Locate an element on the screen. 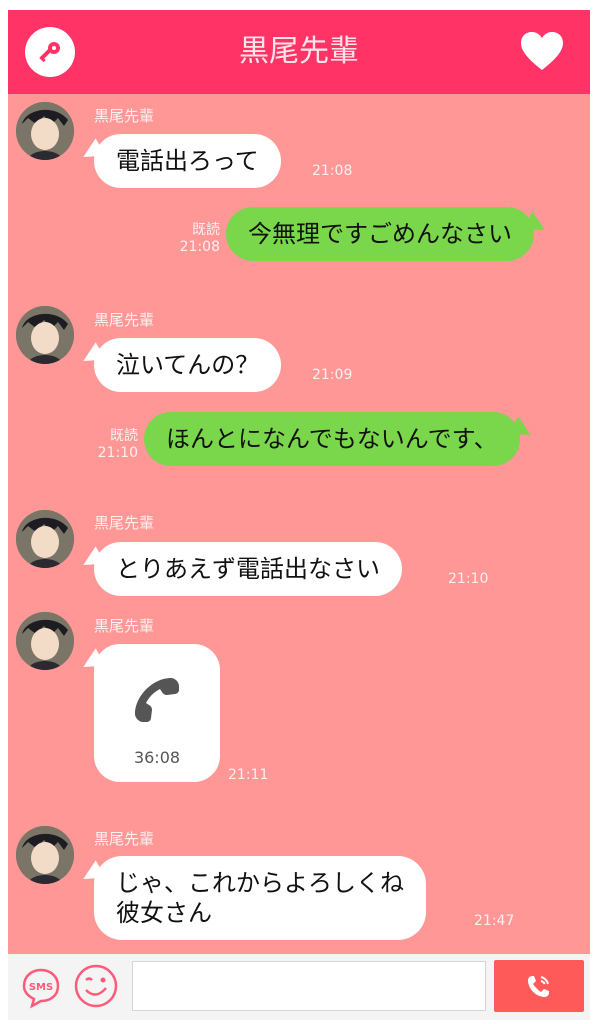 The height and width of the screenshot is (1024, 600). sms-label: SMS is located at coordinates (41, 987).